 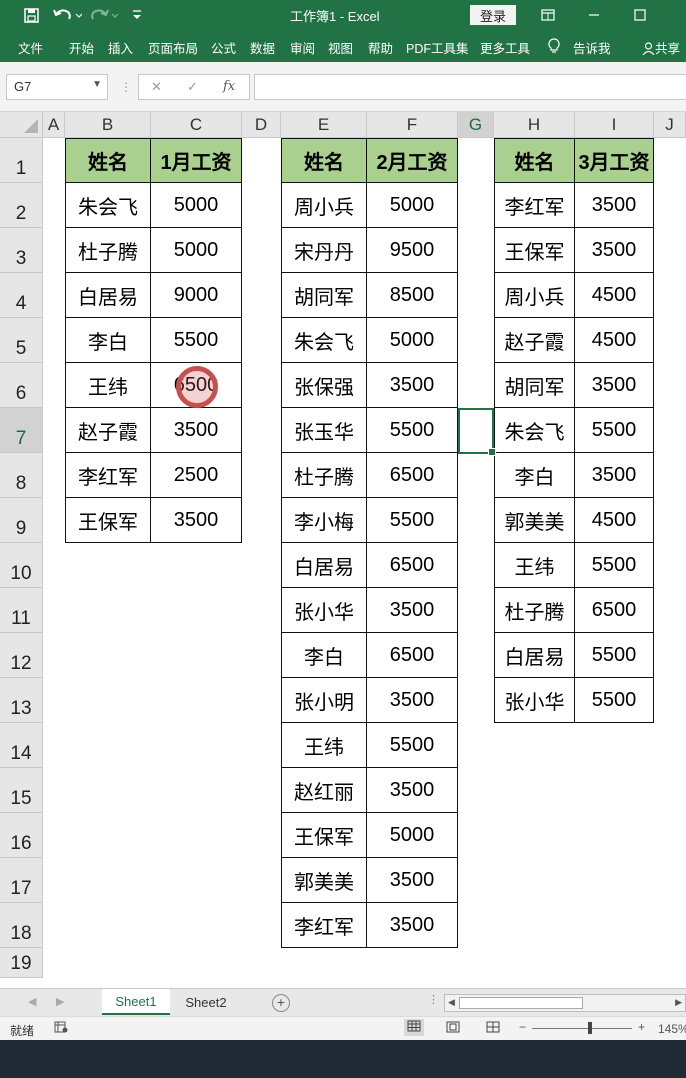 What do you see at coordinates (108, 340) in the screenshot?
I see `jan-name-cell: 李白` at bounding box center [108, 340].